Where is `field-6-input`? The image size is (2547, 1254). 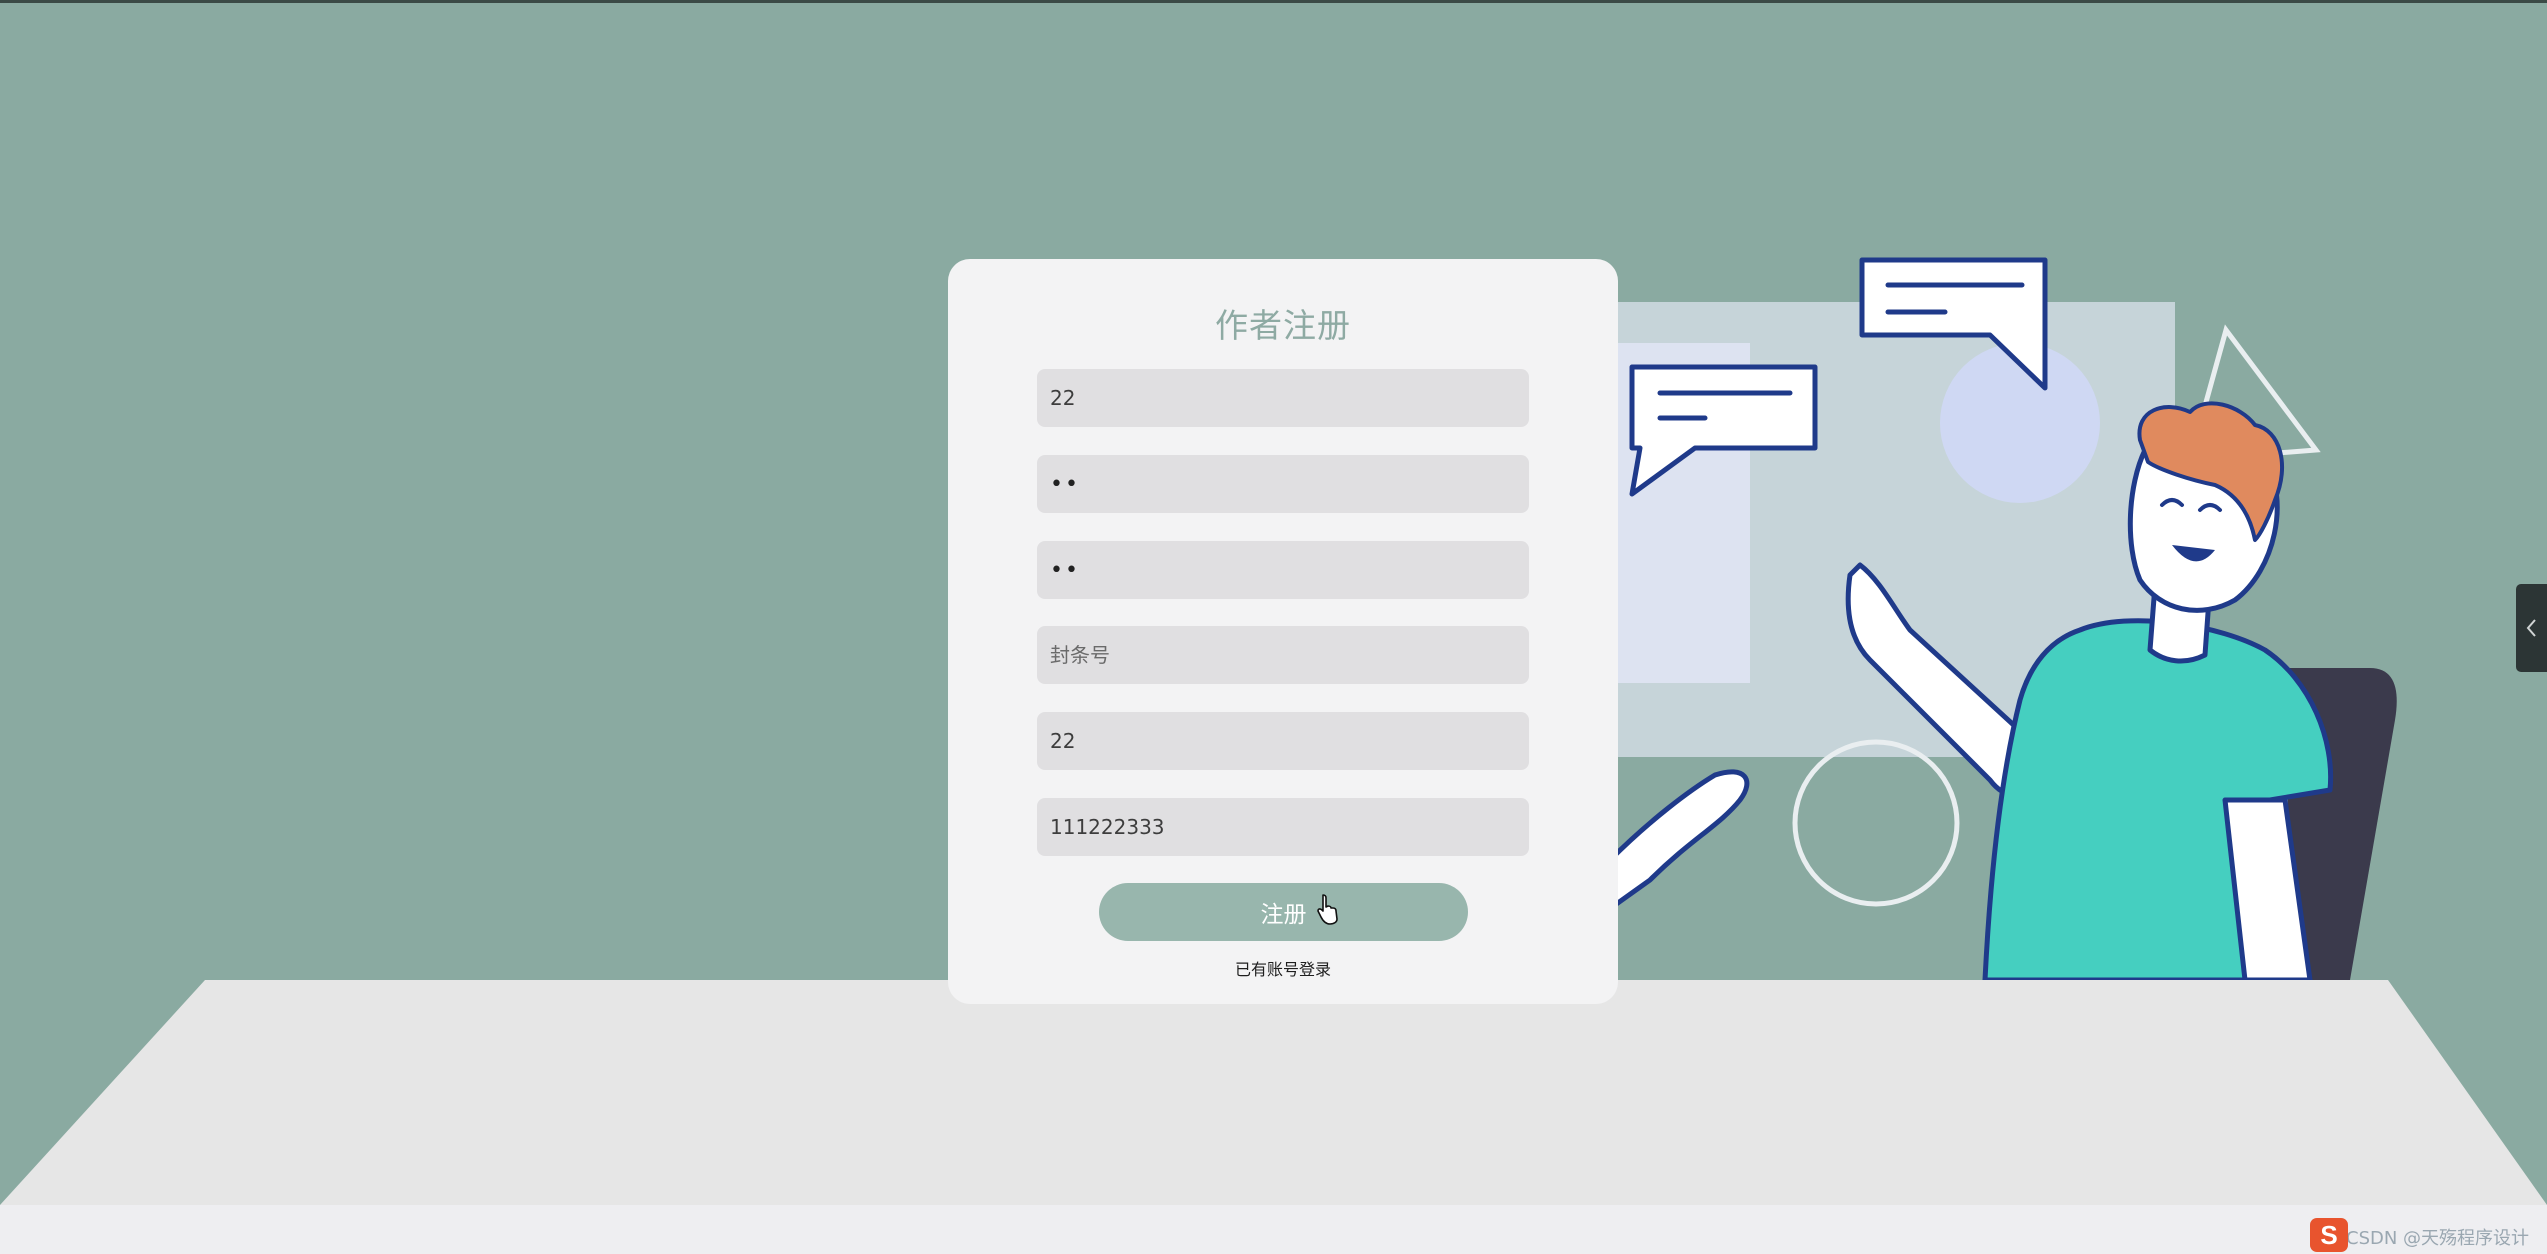 field-6-input is located at coordinates (1283, 827).